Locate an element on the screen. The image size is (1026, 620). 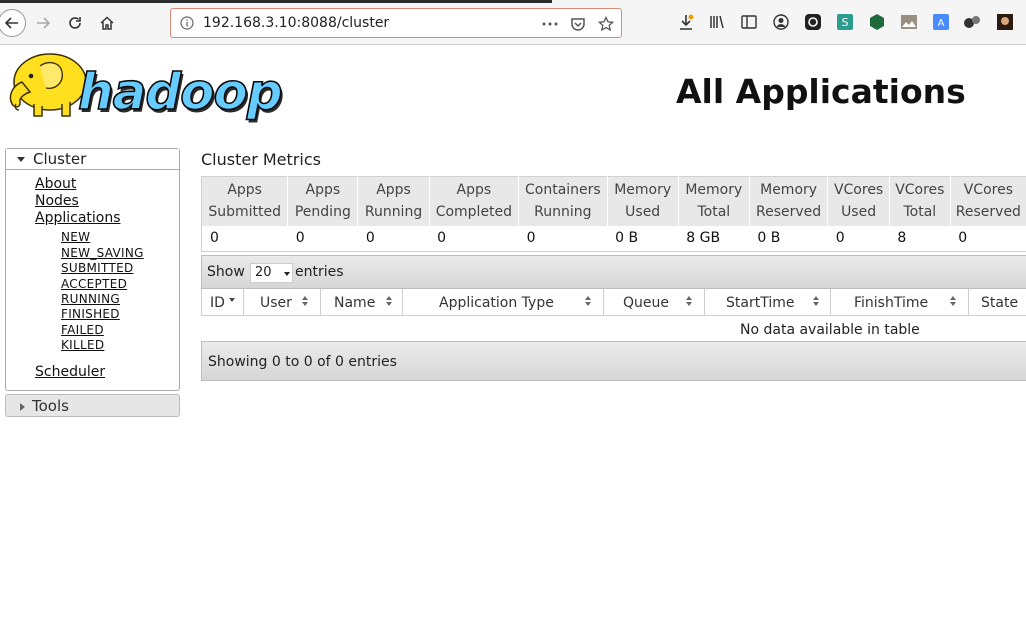
avatar-icon is located at coordinates (1005, 22).